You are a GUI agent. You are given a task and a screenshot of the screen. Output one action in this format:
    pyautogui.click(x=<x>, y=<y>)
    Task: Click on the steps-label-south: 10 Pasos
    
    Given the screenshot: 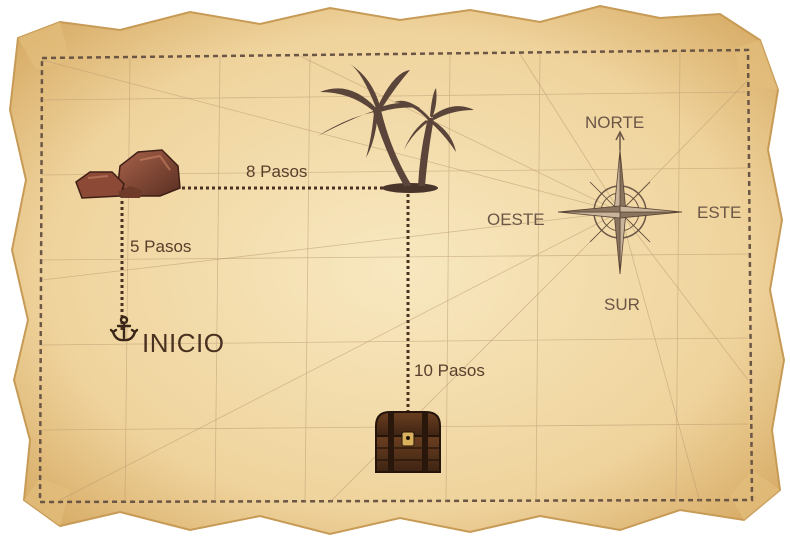 What is the action you would take?
    pyautogui.click(x=449, y=370)
    